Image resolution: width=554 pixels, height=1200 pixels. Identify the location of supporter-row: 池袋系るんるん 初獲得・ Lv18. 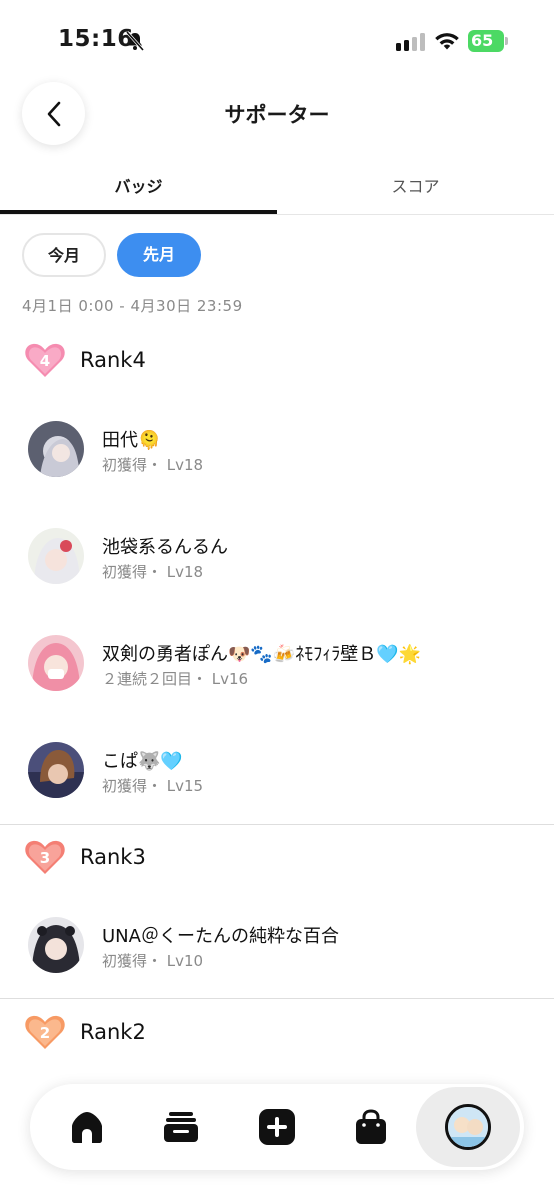
(283, 558).